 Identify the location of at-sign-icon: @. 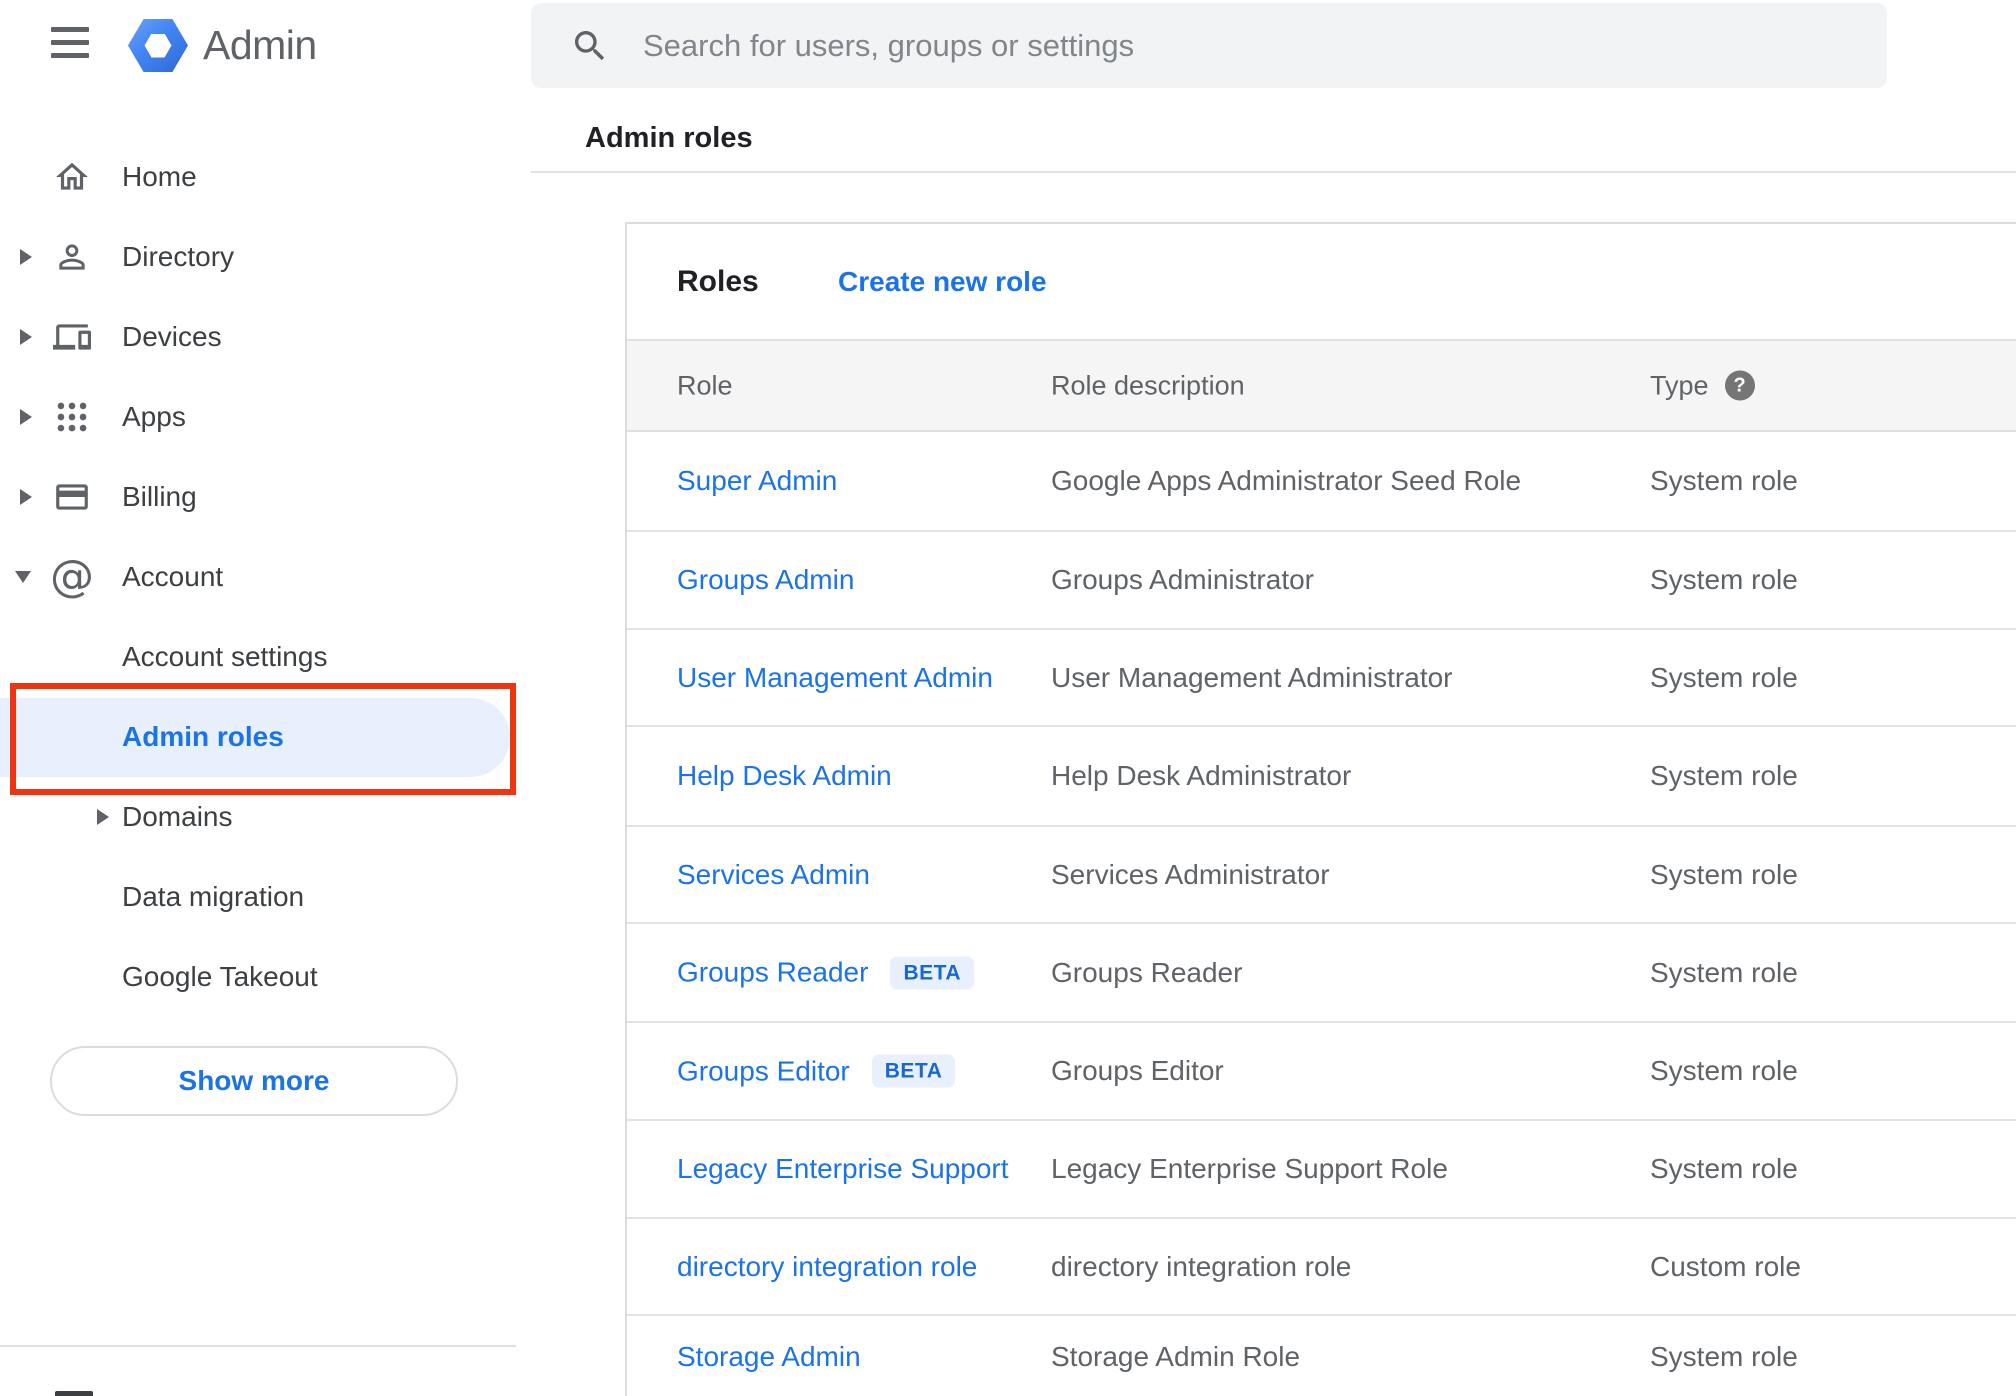
(72, 576).